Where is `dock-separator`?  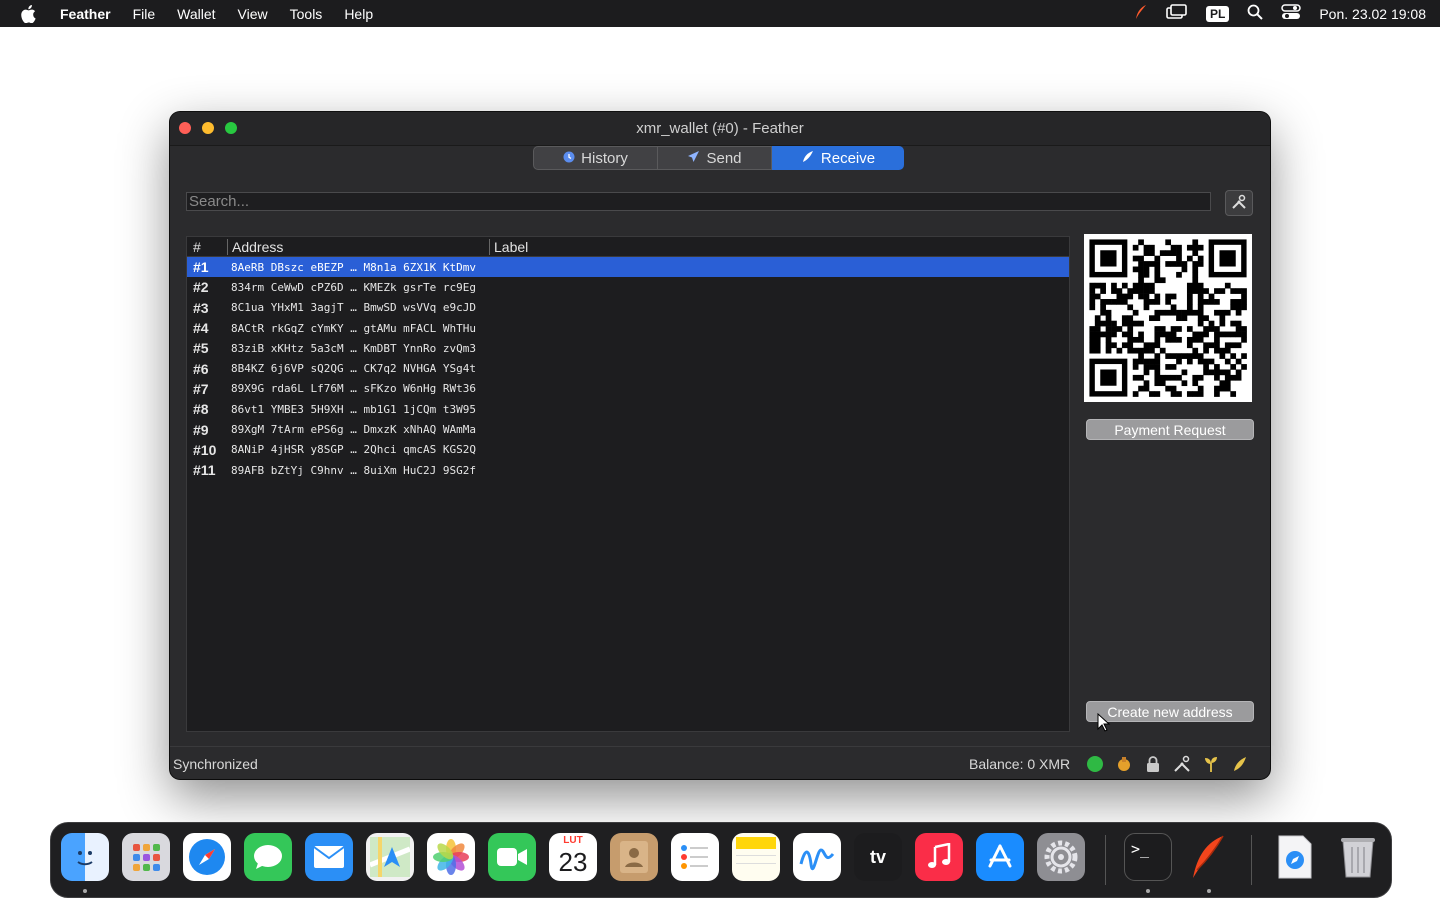
dock-separator is located at coordinates (1105, 860).